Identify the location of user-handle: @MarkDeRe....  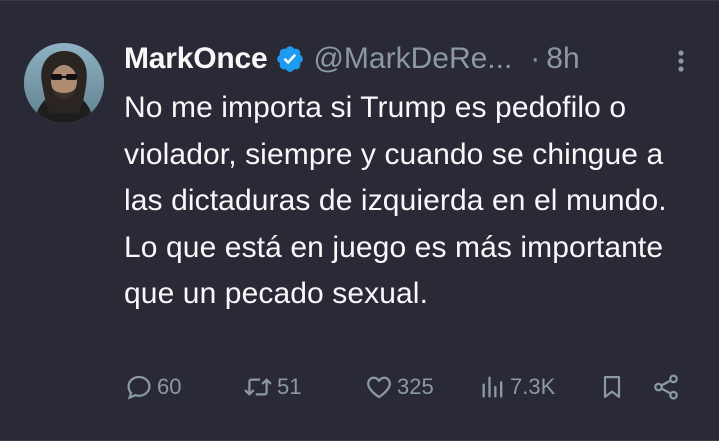
(412, 59).